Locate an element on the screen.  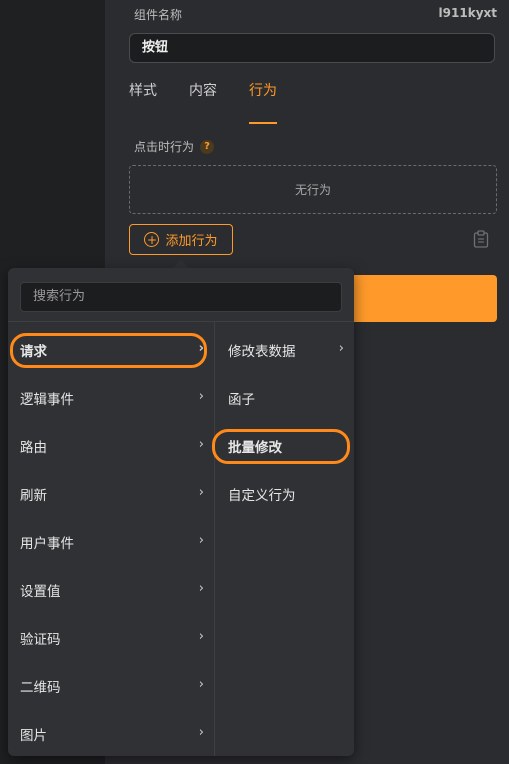
menu-item-label: 修改表数据 is located at coordinates (262, 352).